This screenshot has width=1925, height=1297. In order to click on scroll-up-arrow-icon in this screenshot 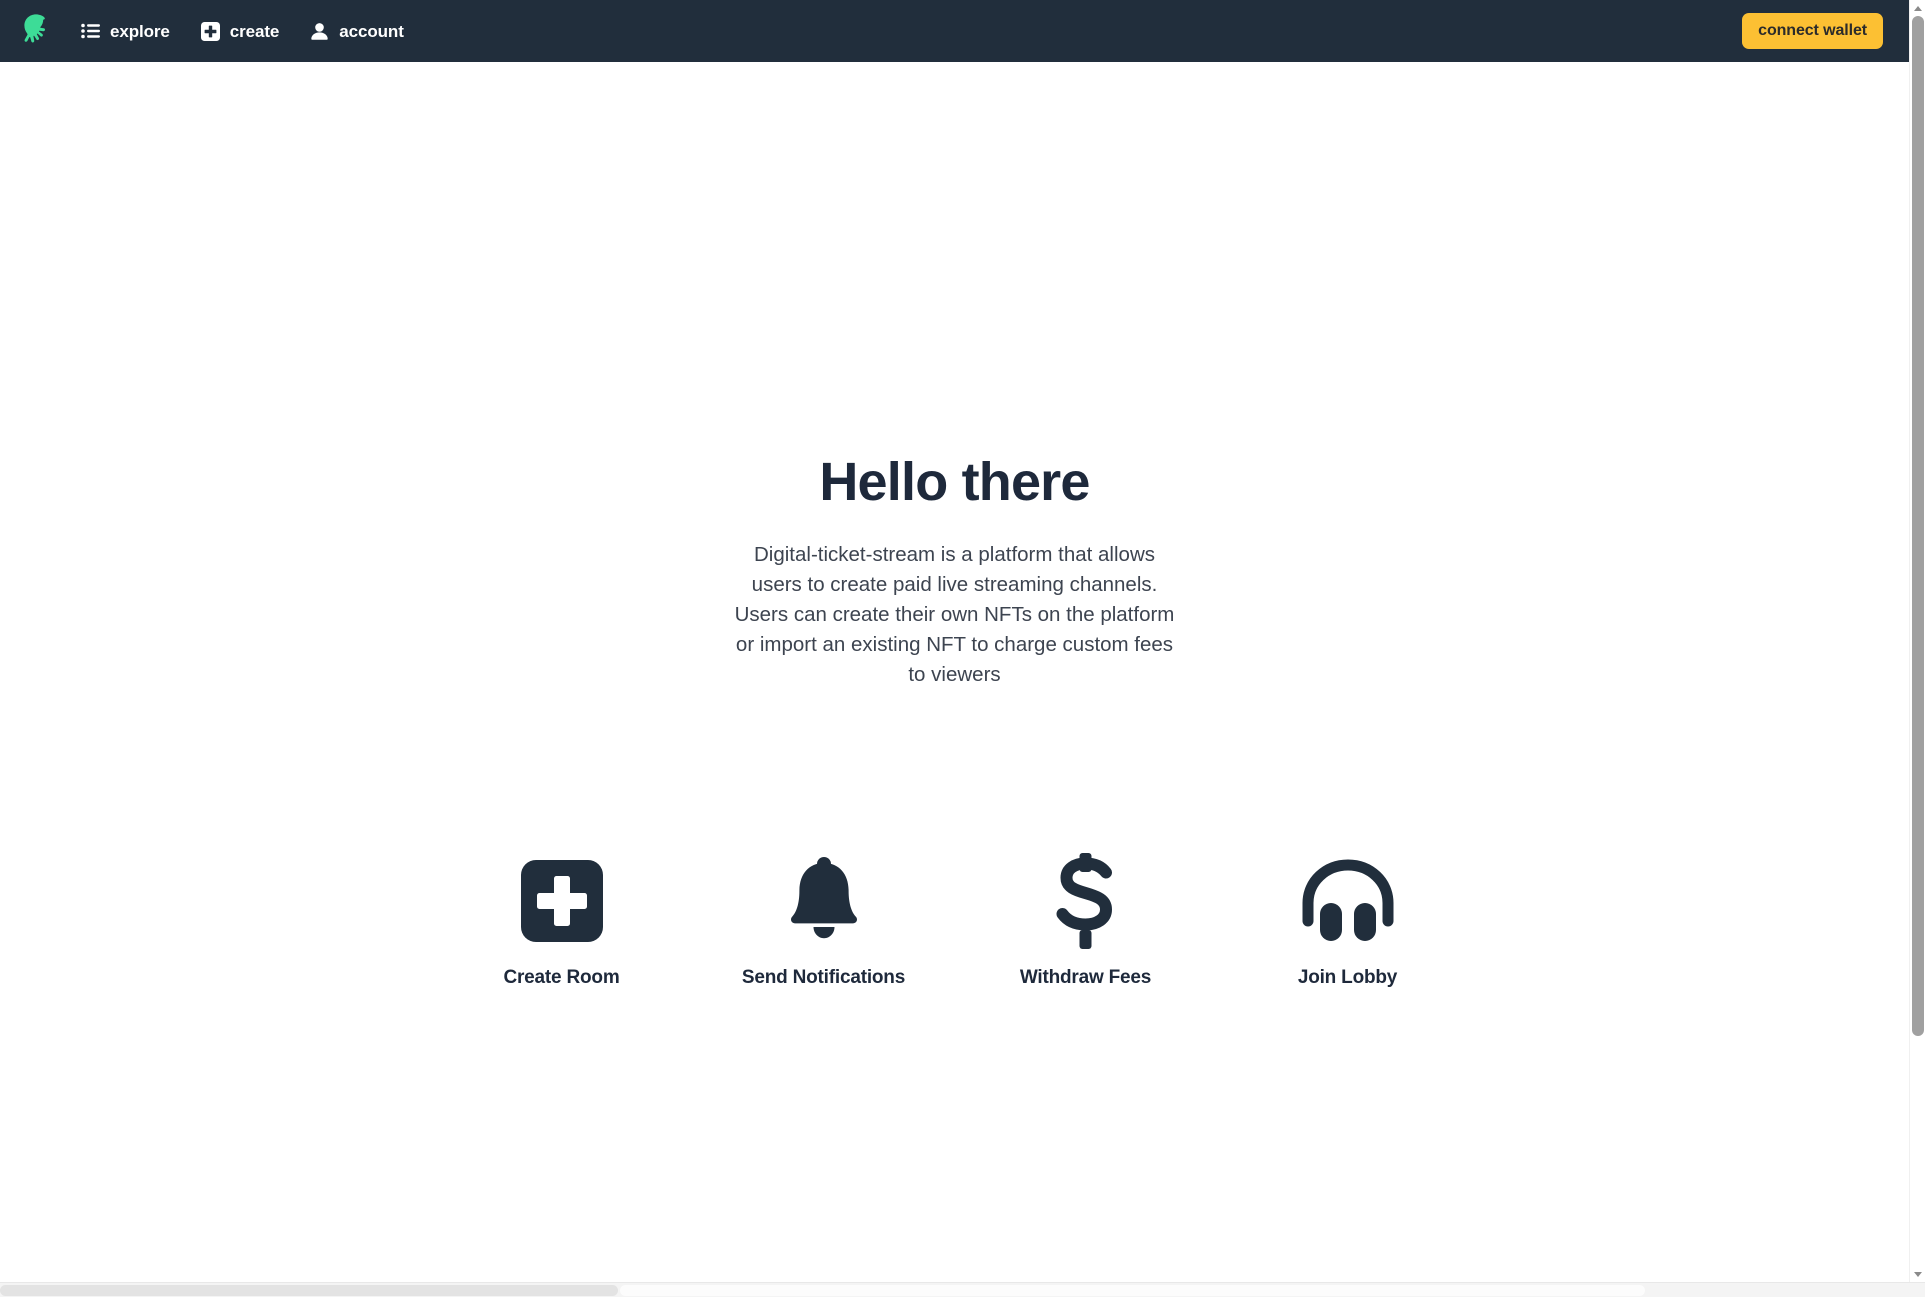, I will do `click(1917, 8)`.